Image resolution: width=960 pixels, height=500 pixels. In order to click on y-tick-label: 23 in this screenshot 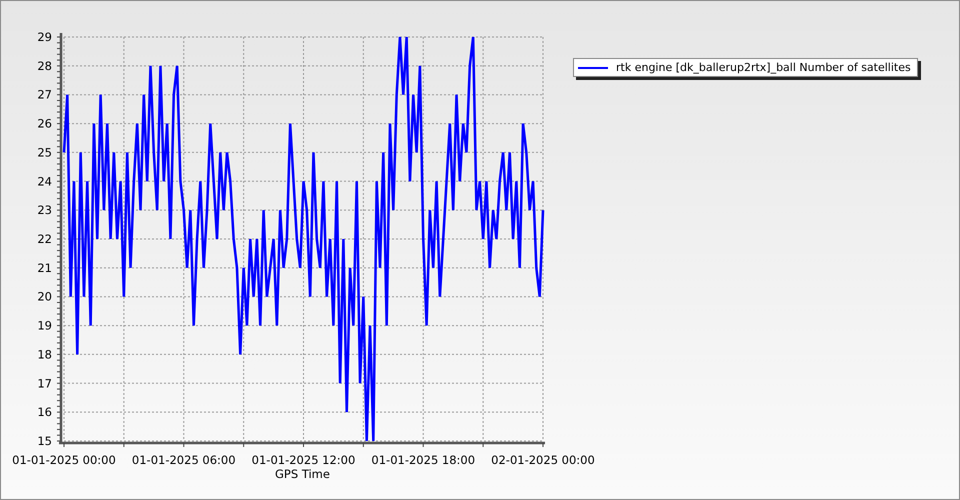, I will do `click(44, 210)`.